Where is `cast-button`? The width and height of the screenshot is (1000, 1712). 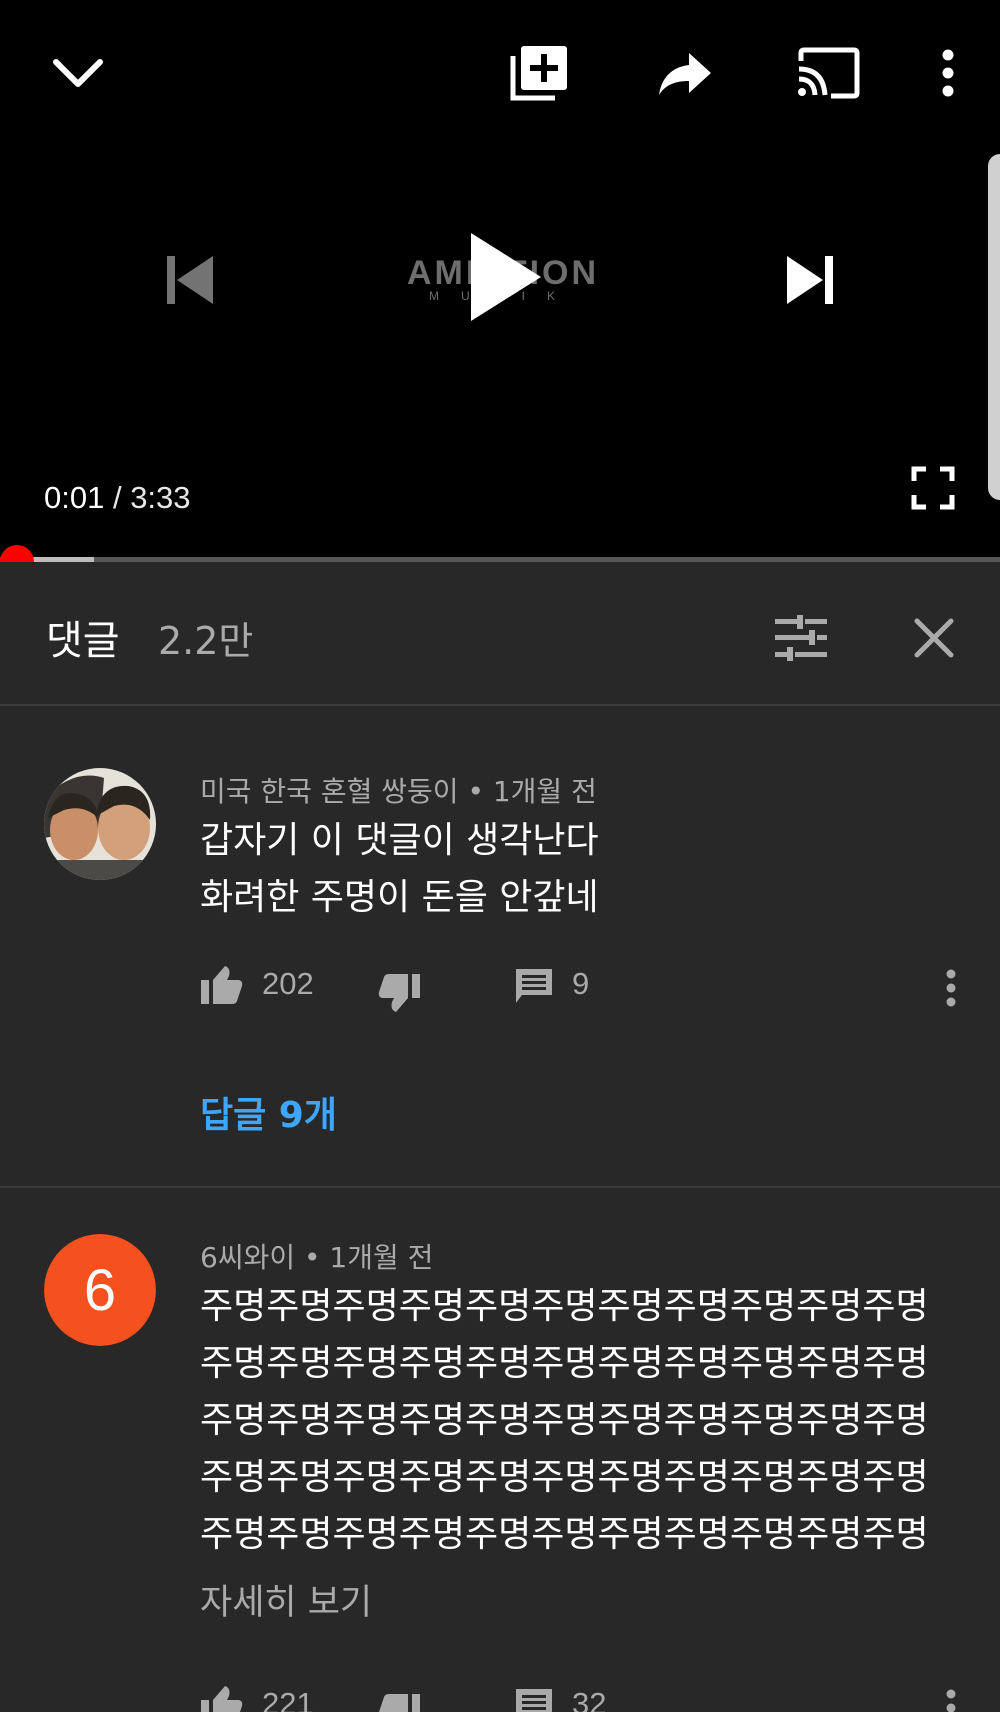
cast-button is located at coordinates (828, 73).